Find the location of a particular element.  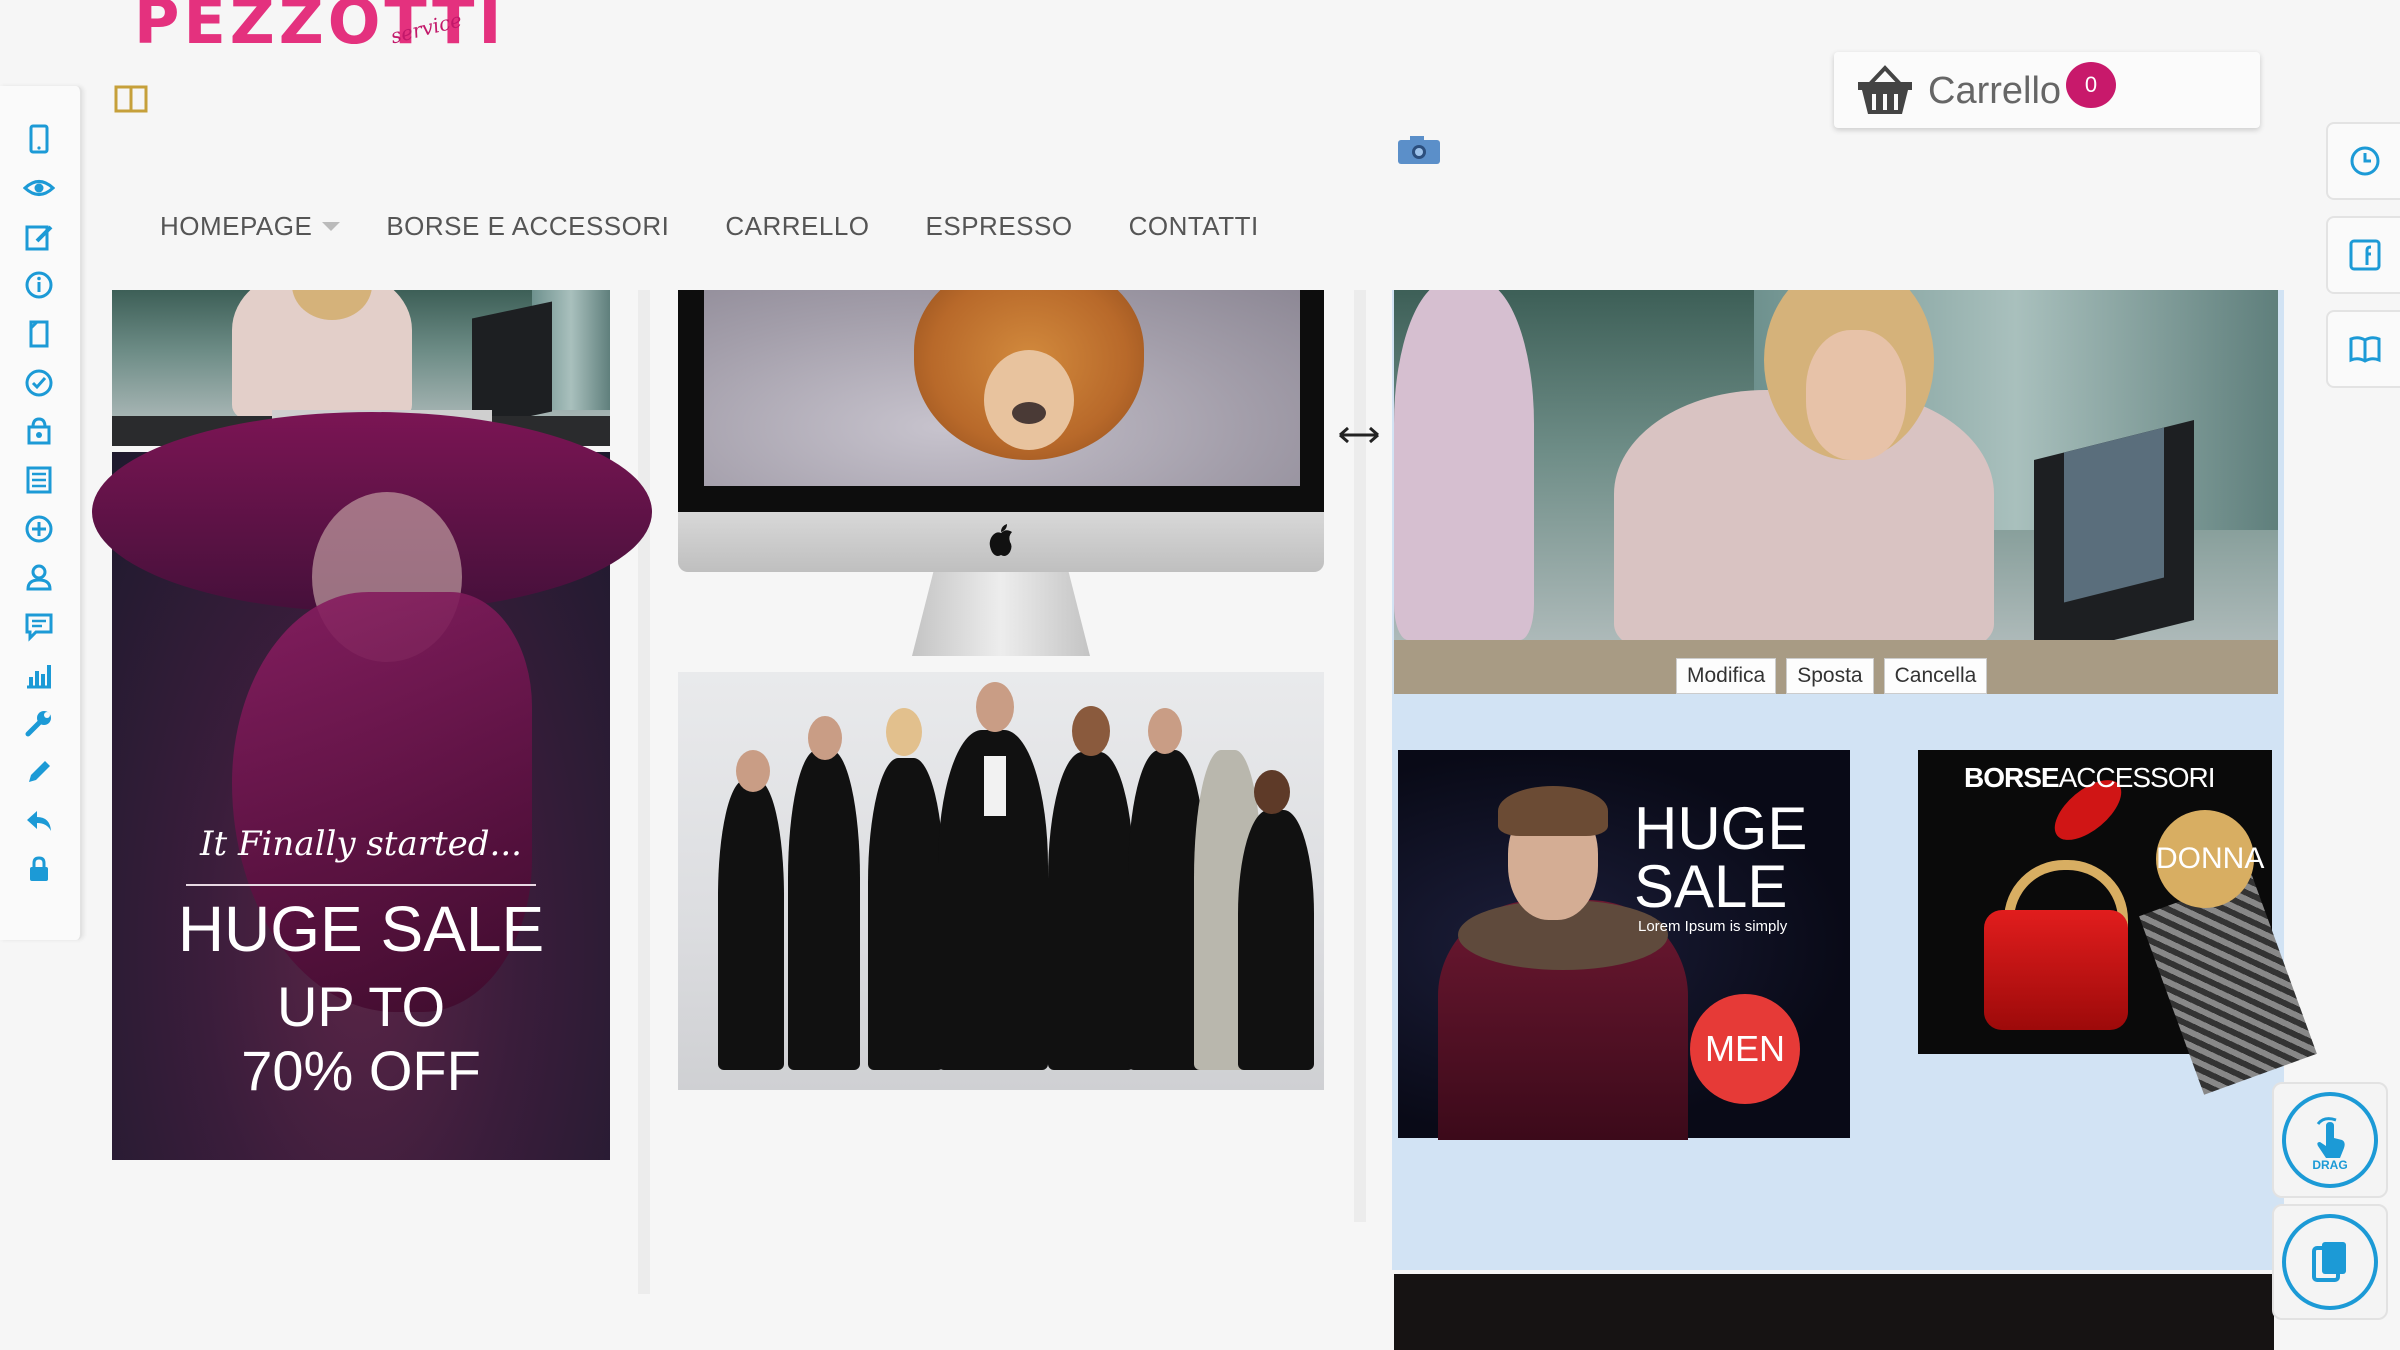

delete-block-button: Cancella is located at coordinates (1935, 676).